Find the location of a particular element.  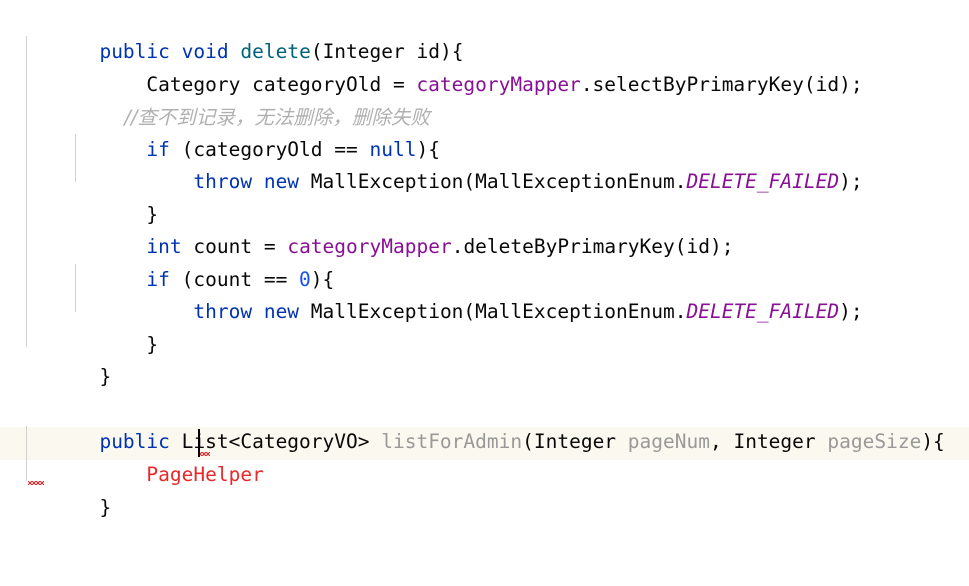

token-unused-method-name: listForAdmin is located at coordinates (452, 441).